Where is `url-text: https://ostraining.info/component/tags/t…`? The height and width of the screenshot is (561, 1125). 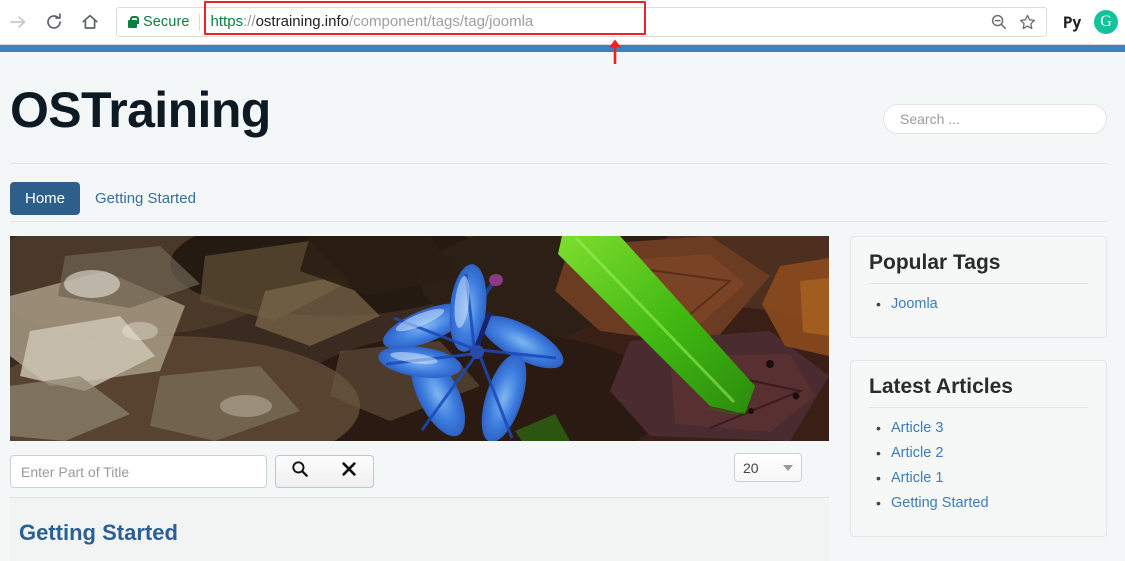 url-text: https://ostraining.info/component/tags/t… is located at coordinates (367, 22).